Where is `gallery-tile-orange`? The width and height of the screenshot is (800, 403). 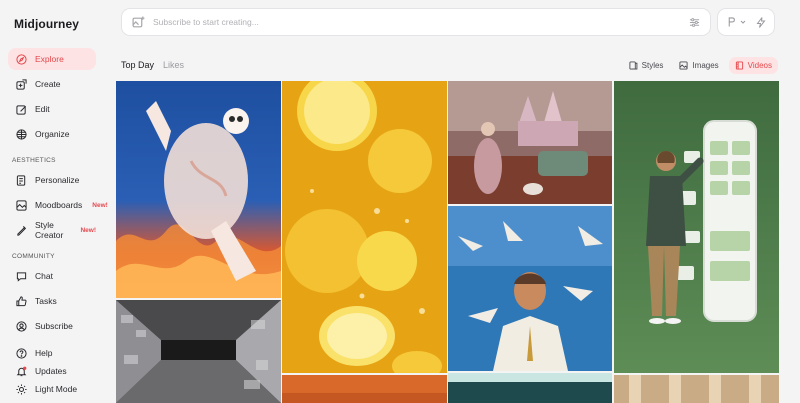 gallery-tile-orange is located at coordinates (364, 389).